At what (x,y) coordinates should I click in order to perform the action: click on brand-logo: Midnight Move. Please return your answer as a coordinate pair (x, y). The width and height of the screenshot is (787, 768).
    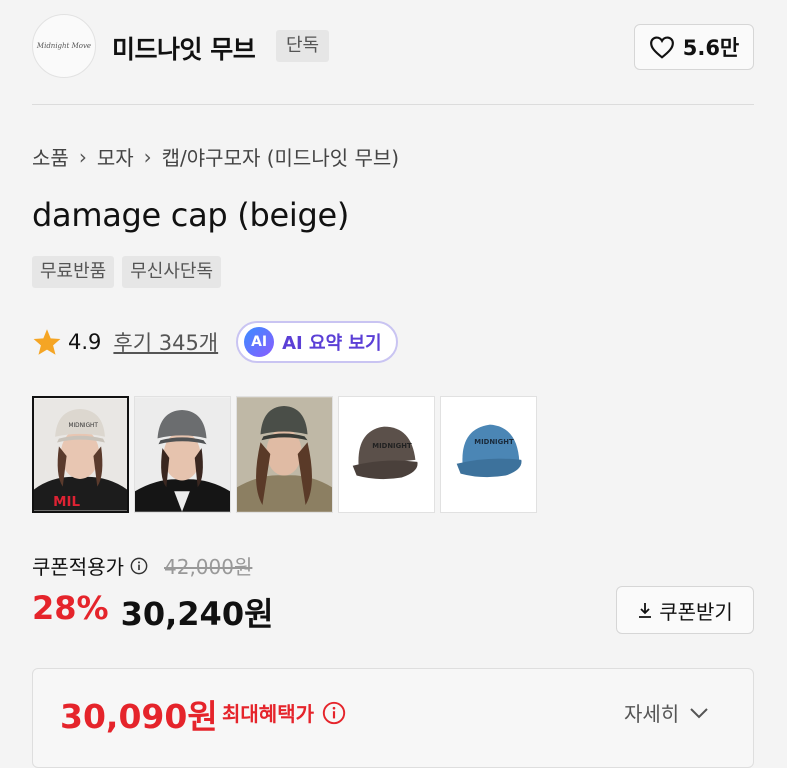
    Looking at the image, I should click on (64, 46).